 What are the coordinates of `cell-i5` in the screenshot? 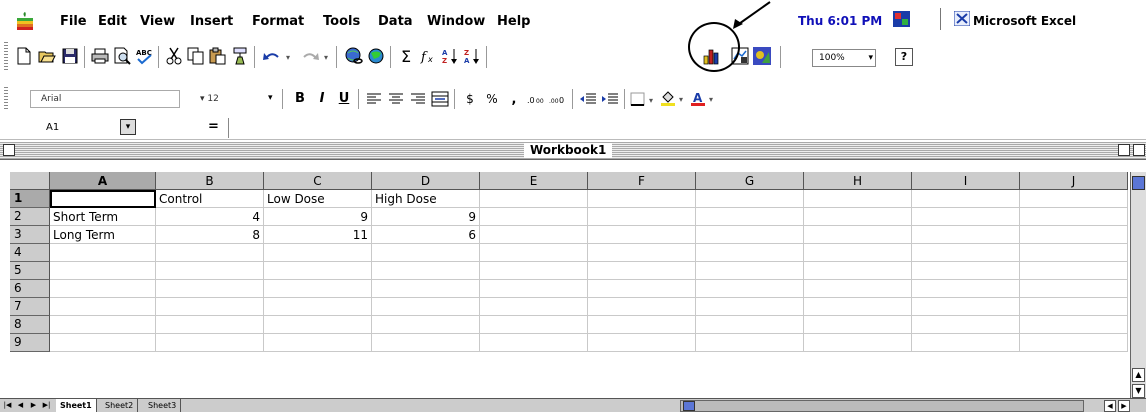 It's located at (966, 271).